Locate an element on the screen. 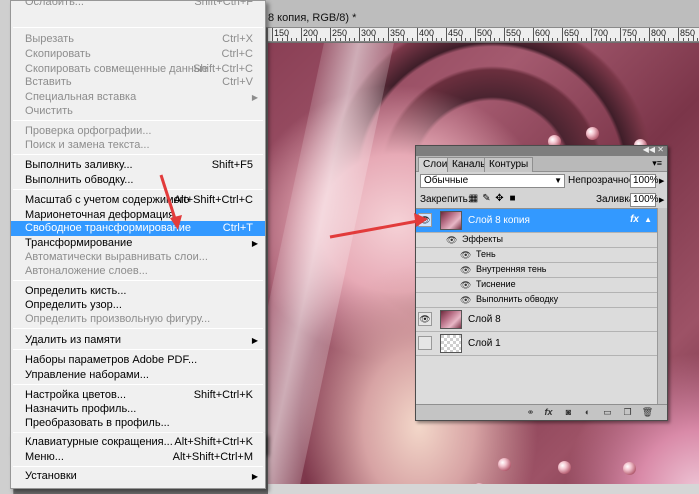  lock-transparent-icon: ▦ is located at coordinates (473, 199).